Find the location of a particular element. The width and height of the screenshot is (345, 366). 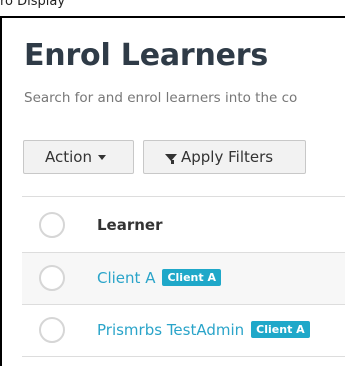

apply-filters-button: Apply Filters is located at coordinates (224, 157).